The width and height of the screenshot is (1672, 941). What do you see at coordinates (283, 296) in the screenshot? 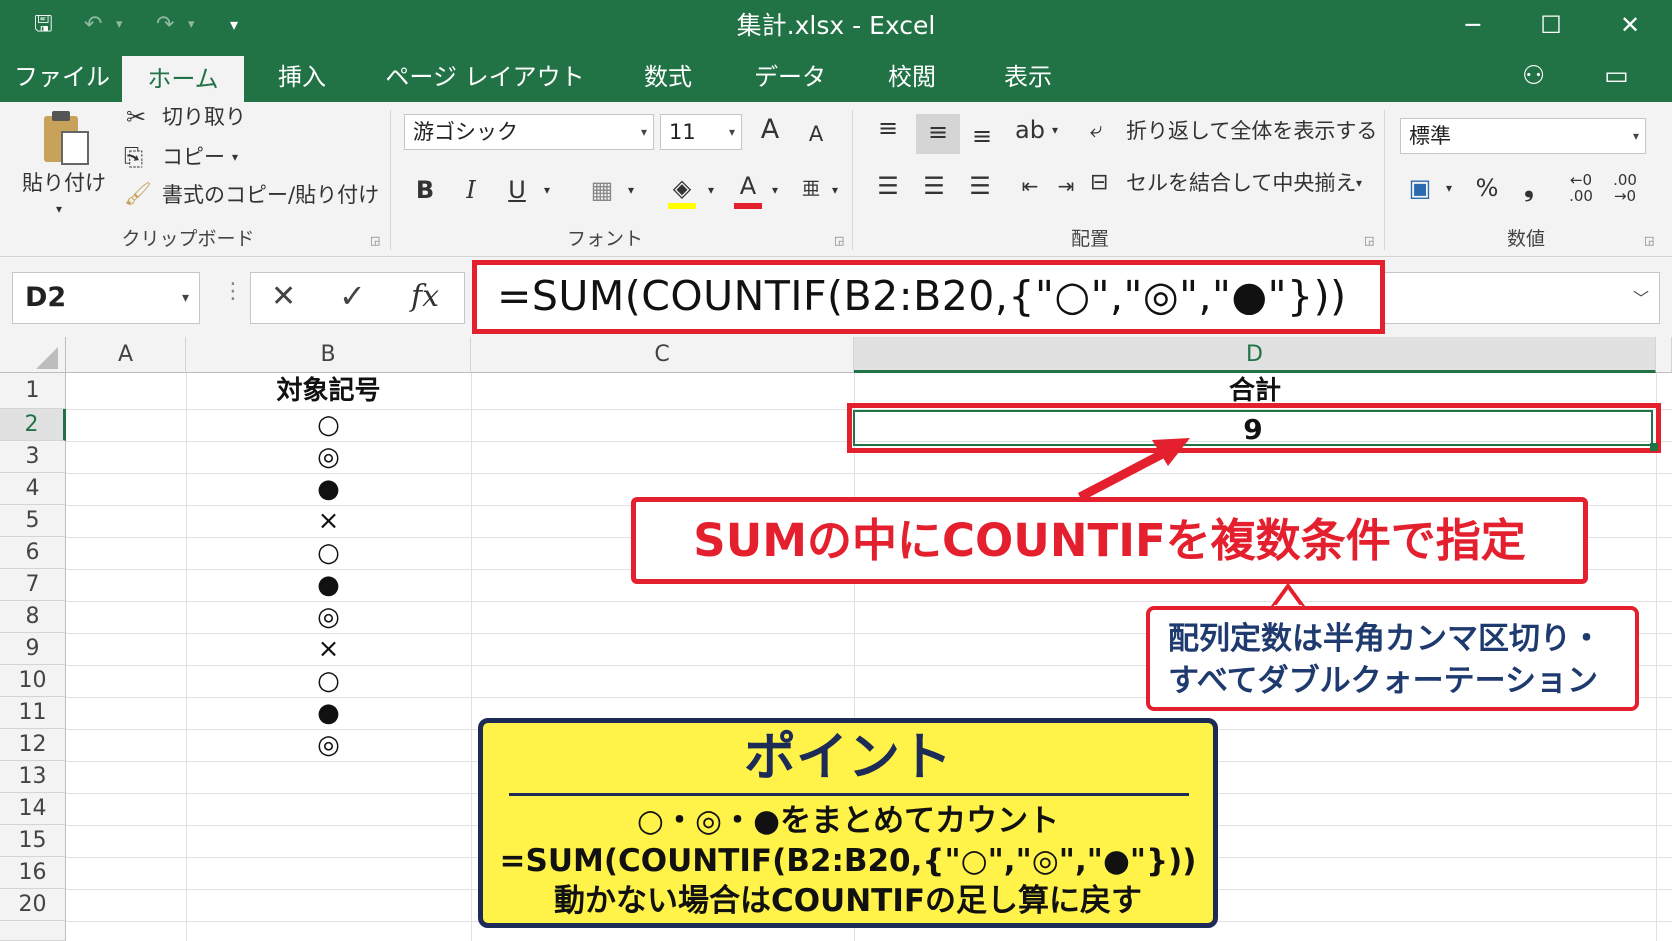
I see `cancel-icon: ✕` at bounding box center [283, 296].